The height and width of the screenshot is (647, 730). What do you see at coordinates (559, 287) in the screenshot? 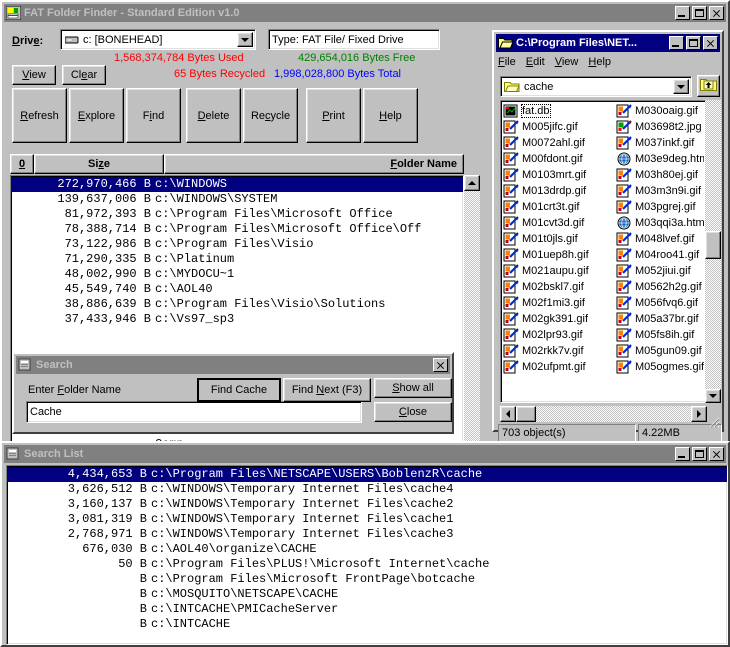
I see `list-item: M02bskl7.gif` at bounding box center [559, 287].